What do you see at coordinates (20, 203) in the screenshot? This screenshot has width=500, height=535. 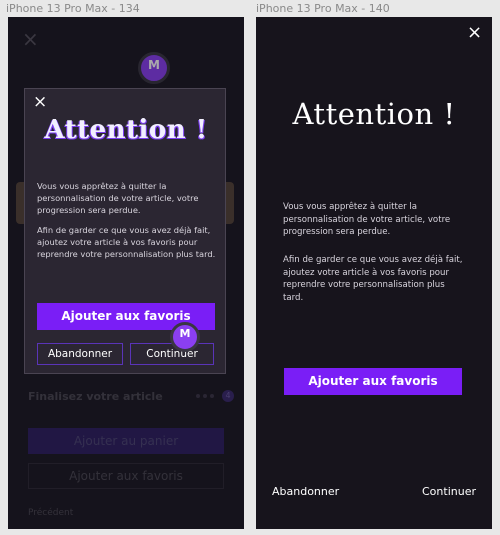 I see `background-decoration-left` at bounding box center [20, 203].